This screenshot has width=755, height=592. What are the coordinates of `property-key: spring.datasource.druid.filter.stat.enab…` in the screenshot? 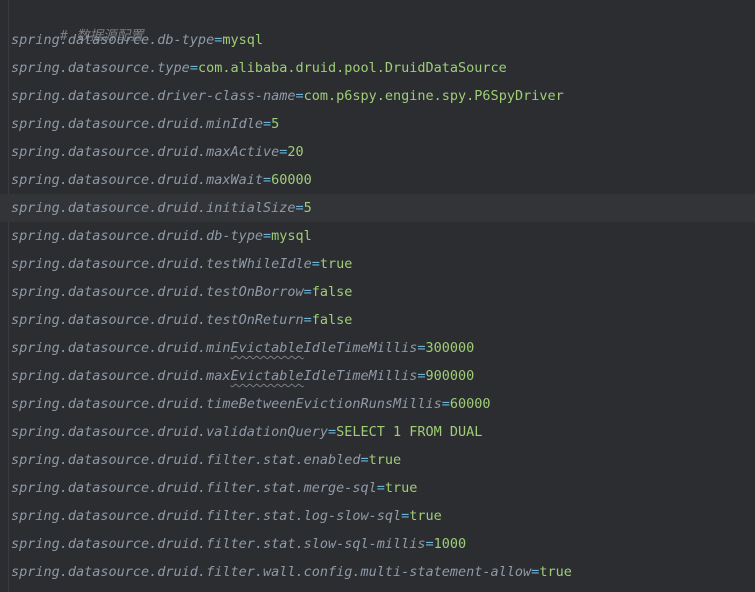 It's located at (186, 460).